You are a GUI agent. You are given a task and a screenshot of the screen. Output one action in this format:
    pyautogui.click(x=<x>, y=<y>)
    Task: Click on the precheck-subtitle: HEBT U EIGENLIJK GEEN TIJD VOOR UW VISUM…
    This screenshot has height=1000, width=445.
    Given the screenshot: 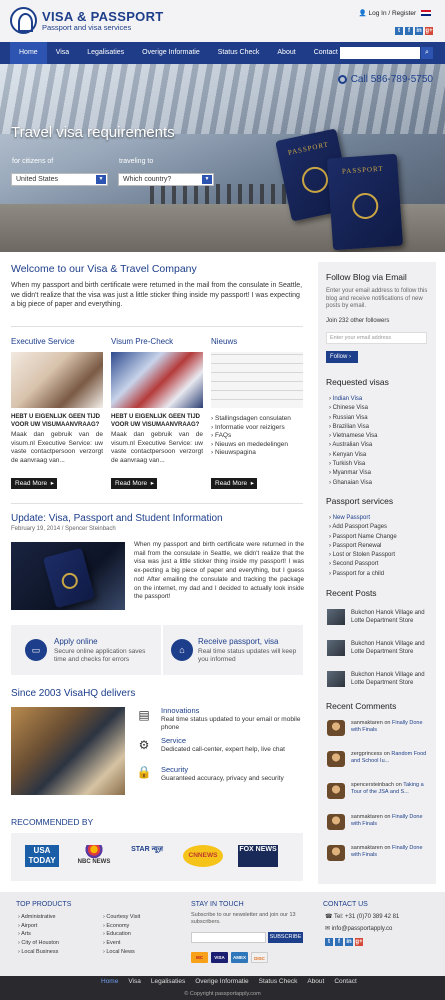 What is the action you would take?
    pyautogui.click(x=156, y=421)
    